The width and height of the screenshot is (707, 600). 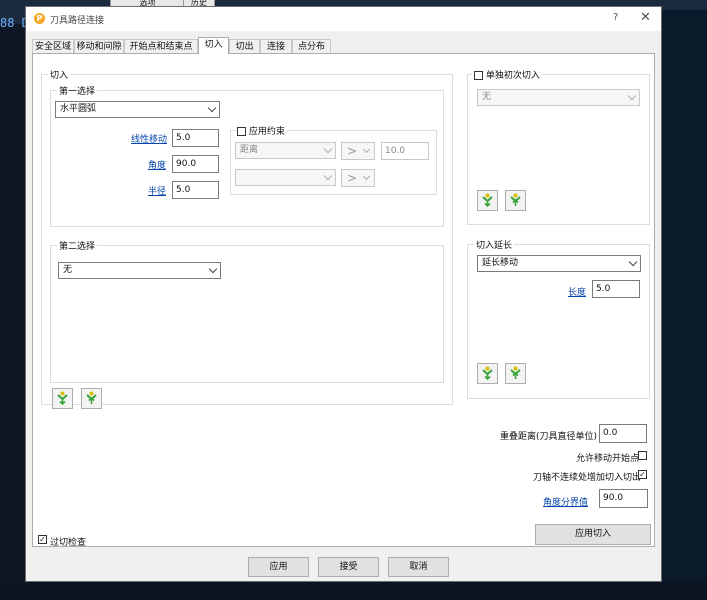 I want to click on second-choice-group: 第二选择 无, so click(x=247, y=311).